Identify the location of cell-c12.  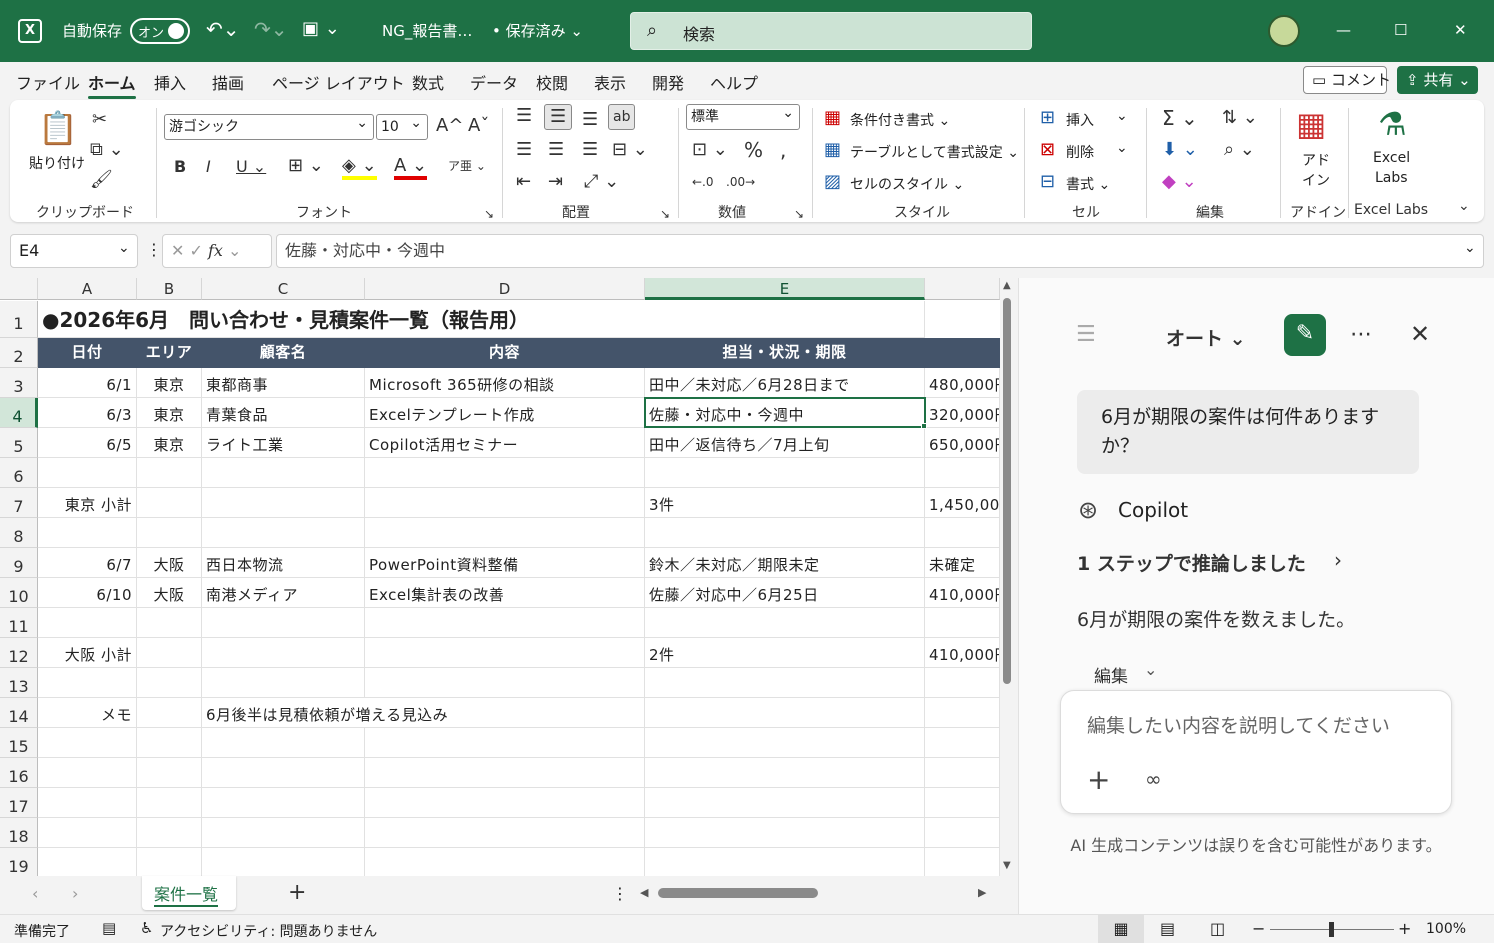
(283, 653).